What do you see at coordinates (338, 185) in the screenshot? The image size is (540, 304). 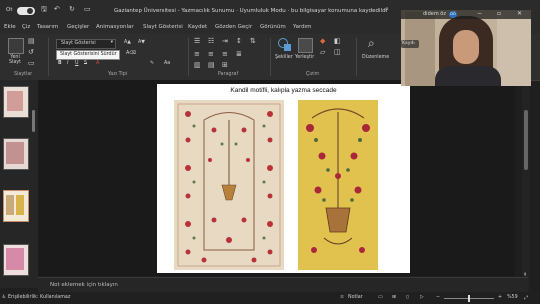 I see `prayer-rug-photo-right` at bounding box center [338, 185].